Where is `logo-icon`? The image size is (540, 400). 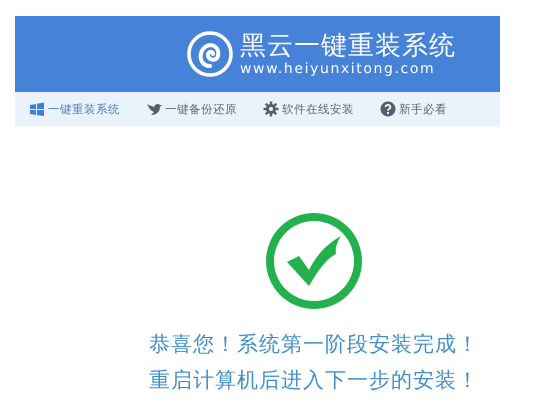 logo-icon is located at coordinates (210, 54).